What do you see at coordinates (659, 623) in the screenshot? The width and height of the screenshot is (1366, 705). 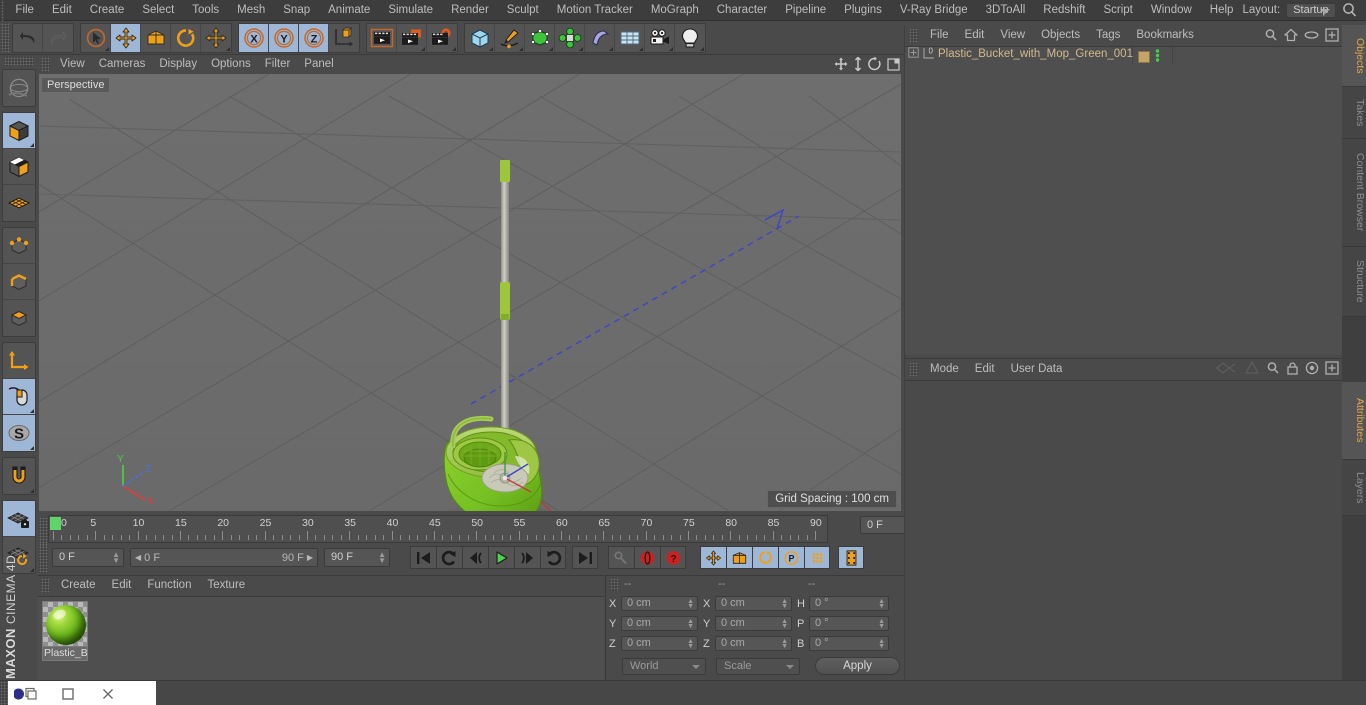 I see `position-y-field: 0 cm ▲ ▼` at bounding box center [659, 623].